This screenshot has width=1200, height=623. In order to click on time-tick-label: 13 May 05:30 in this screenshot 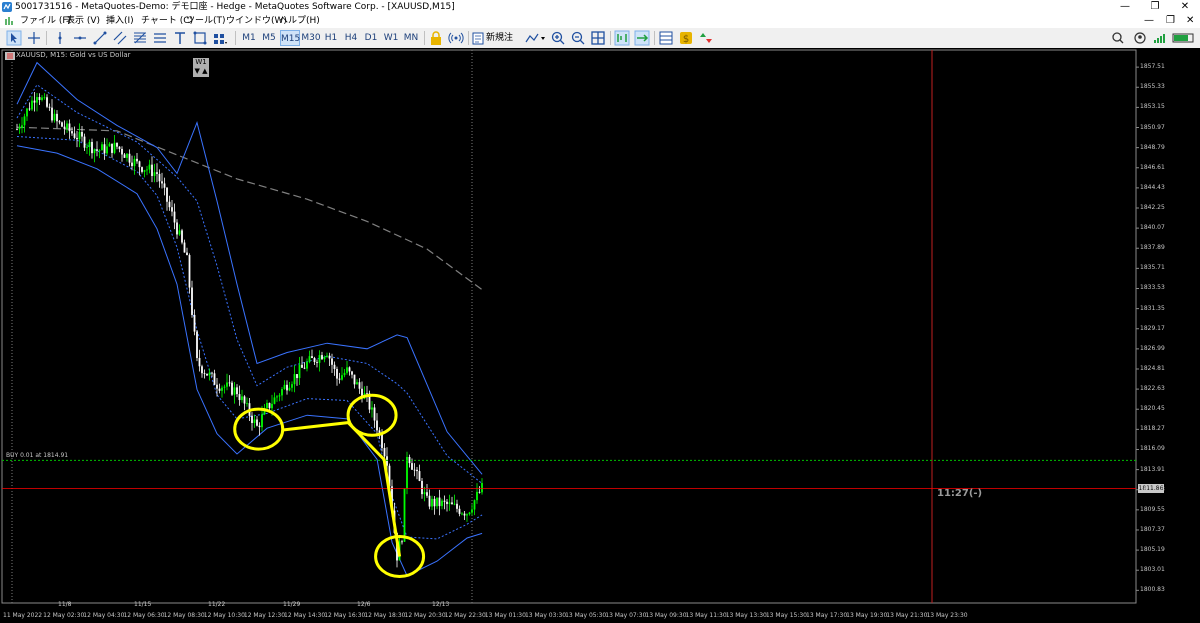, I will do `click(586, 615)`.